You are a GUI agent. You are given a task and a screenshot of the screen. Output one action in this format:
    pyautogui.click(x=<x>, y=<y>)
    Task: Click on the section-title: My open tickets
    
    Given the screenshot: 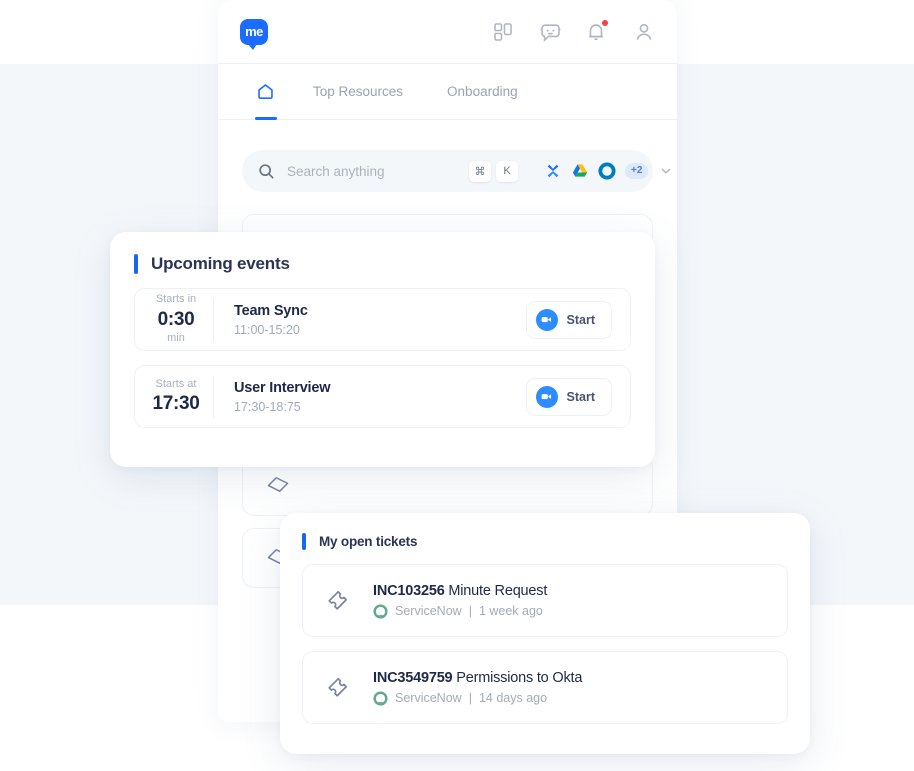 What is the action you would take?
    pyautogui.click(x=368, y=541)
    